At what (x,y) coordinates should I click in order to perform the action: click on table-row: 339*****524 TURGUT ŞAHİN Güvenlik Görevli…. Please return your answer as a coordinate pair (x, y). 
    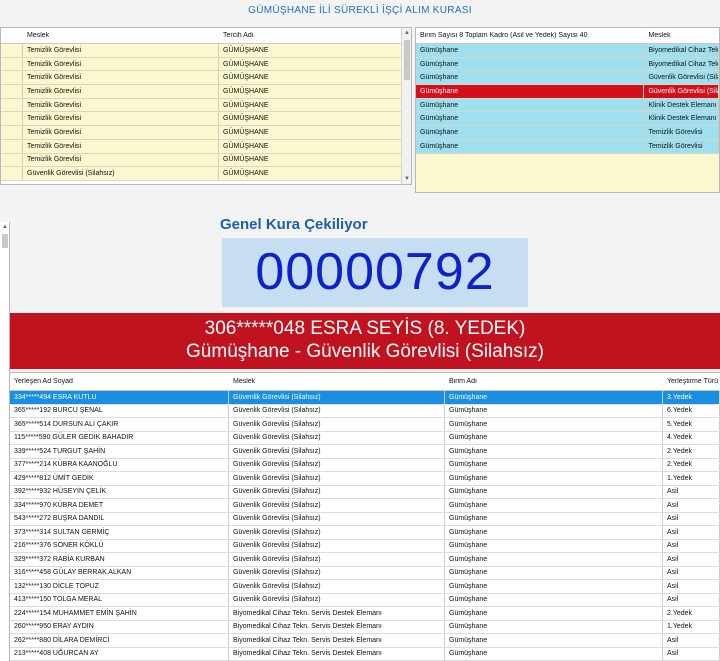
    Looking at the image, I should click on (365, 452).